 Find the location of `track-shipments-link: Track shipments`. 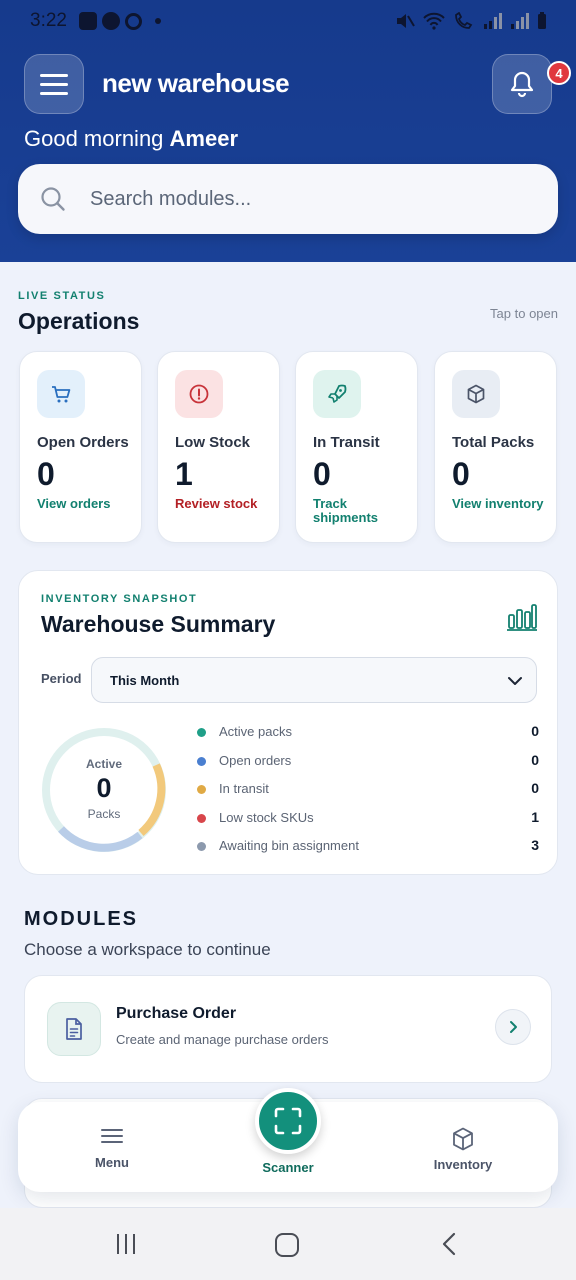

track-shipments-link: Track shipments is located at coordinates (360, 511).